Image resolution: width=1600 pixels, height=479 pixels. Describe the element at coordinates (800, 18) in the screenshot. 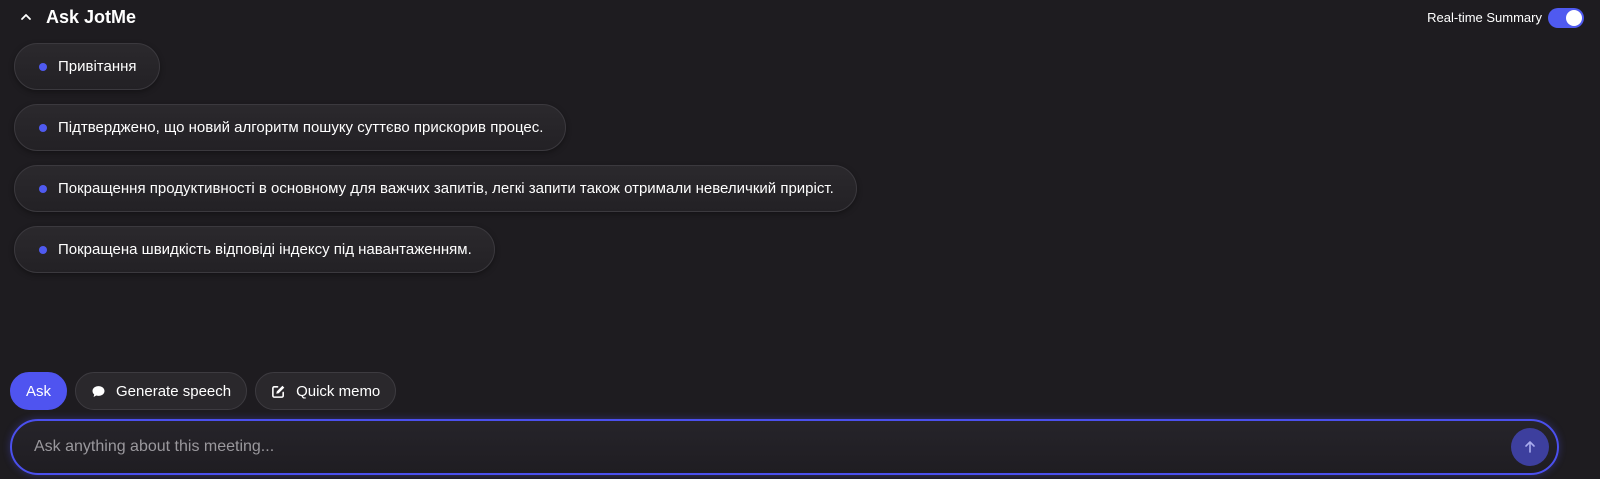

I see `panel-header: Ask JotMe Real-time Summary` at that location.